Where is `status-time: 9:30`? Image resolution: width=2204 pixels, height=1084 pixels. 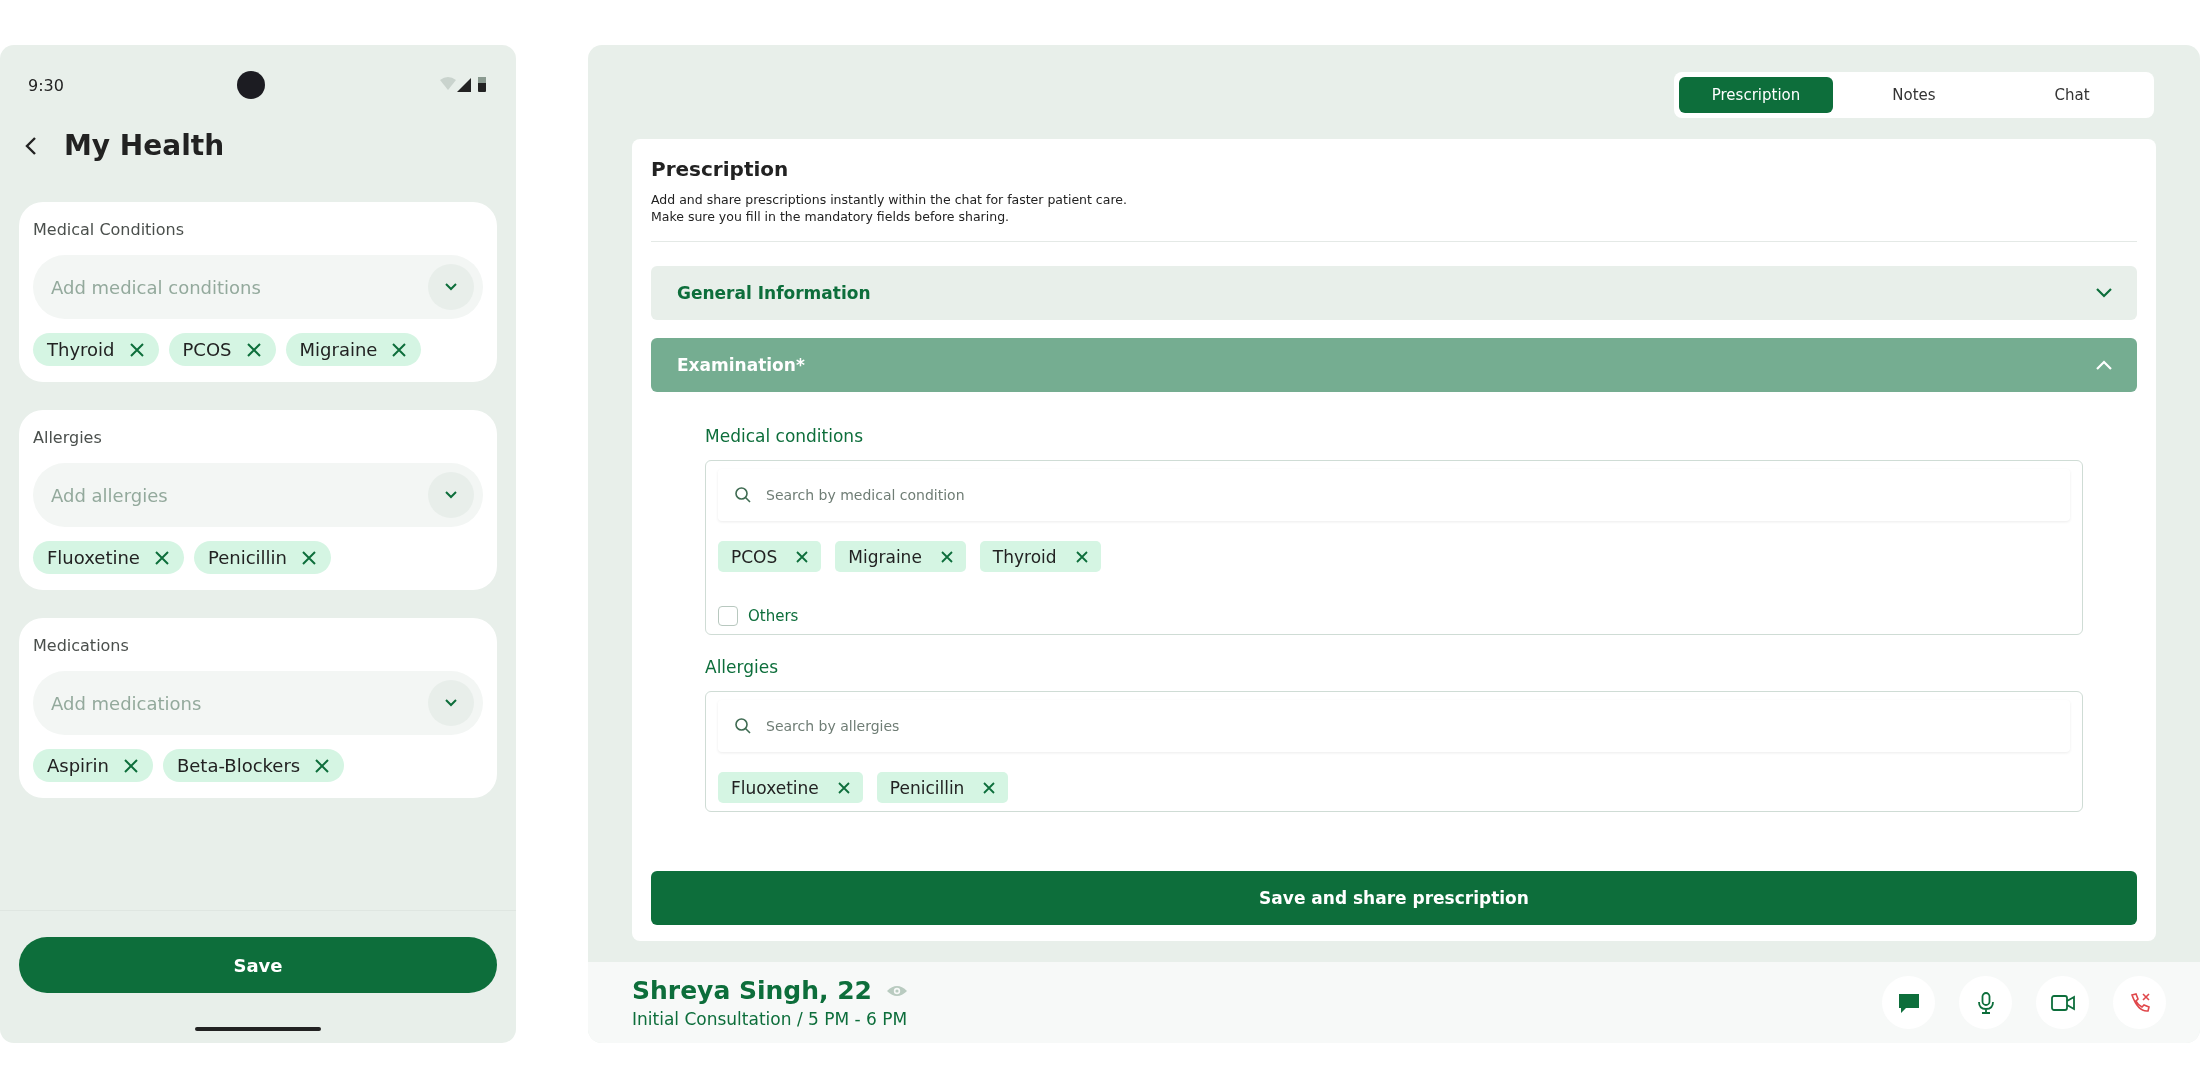
status-time: 9:30 is located at coordinates (46, 85).